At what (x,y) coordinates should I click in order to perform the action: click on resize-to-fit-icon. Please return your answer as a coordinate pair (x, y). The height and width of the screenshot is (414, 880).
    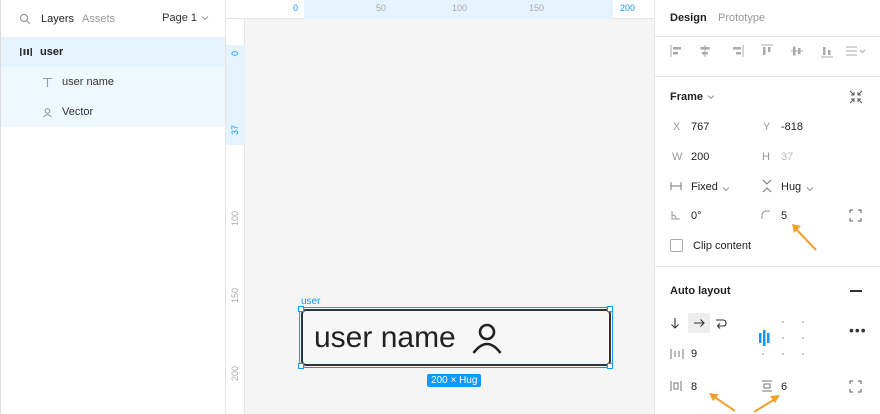
    Looking at the image, I should click on (856, 98).